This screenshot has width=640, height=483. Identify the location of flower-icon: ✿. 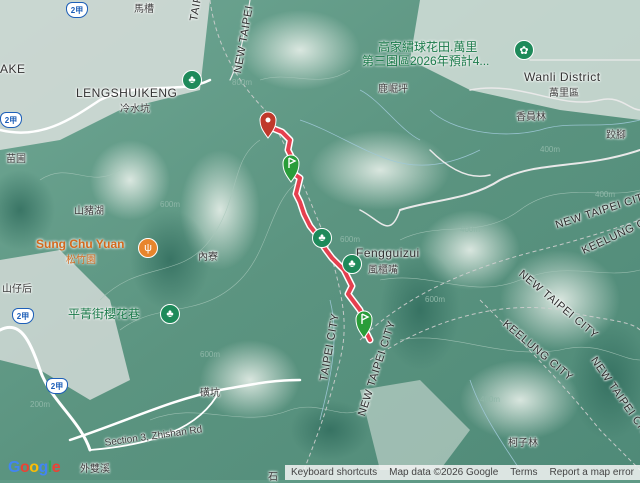
(524, 50).